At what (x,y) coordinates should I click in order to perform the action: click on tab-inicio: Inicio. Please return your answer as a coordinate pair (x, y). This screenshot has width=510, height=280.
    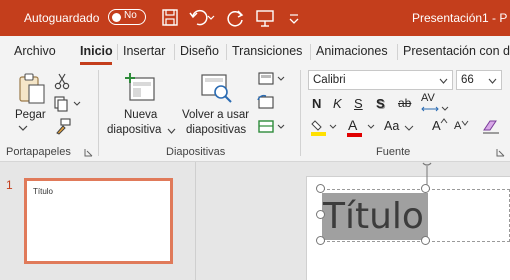
    Looking at the image, I should click on (96, 51).